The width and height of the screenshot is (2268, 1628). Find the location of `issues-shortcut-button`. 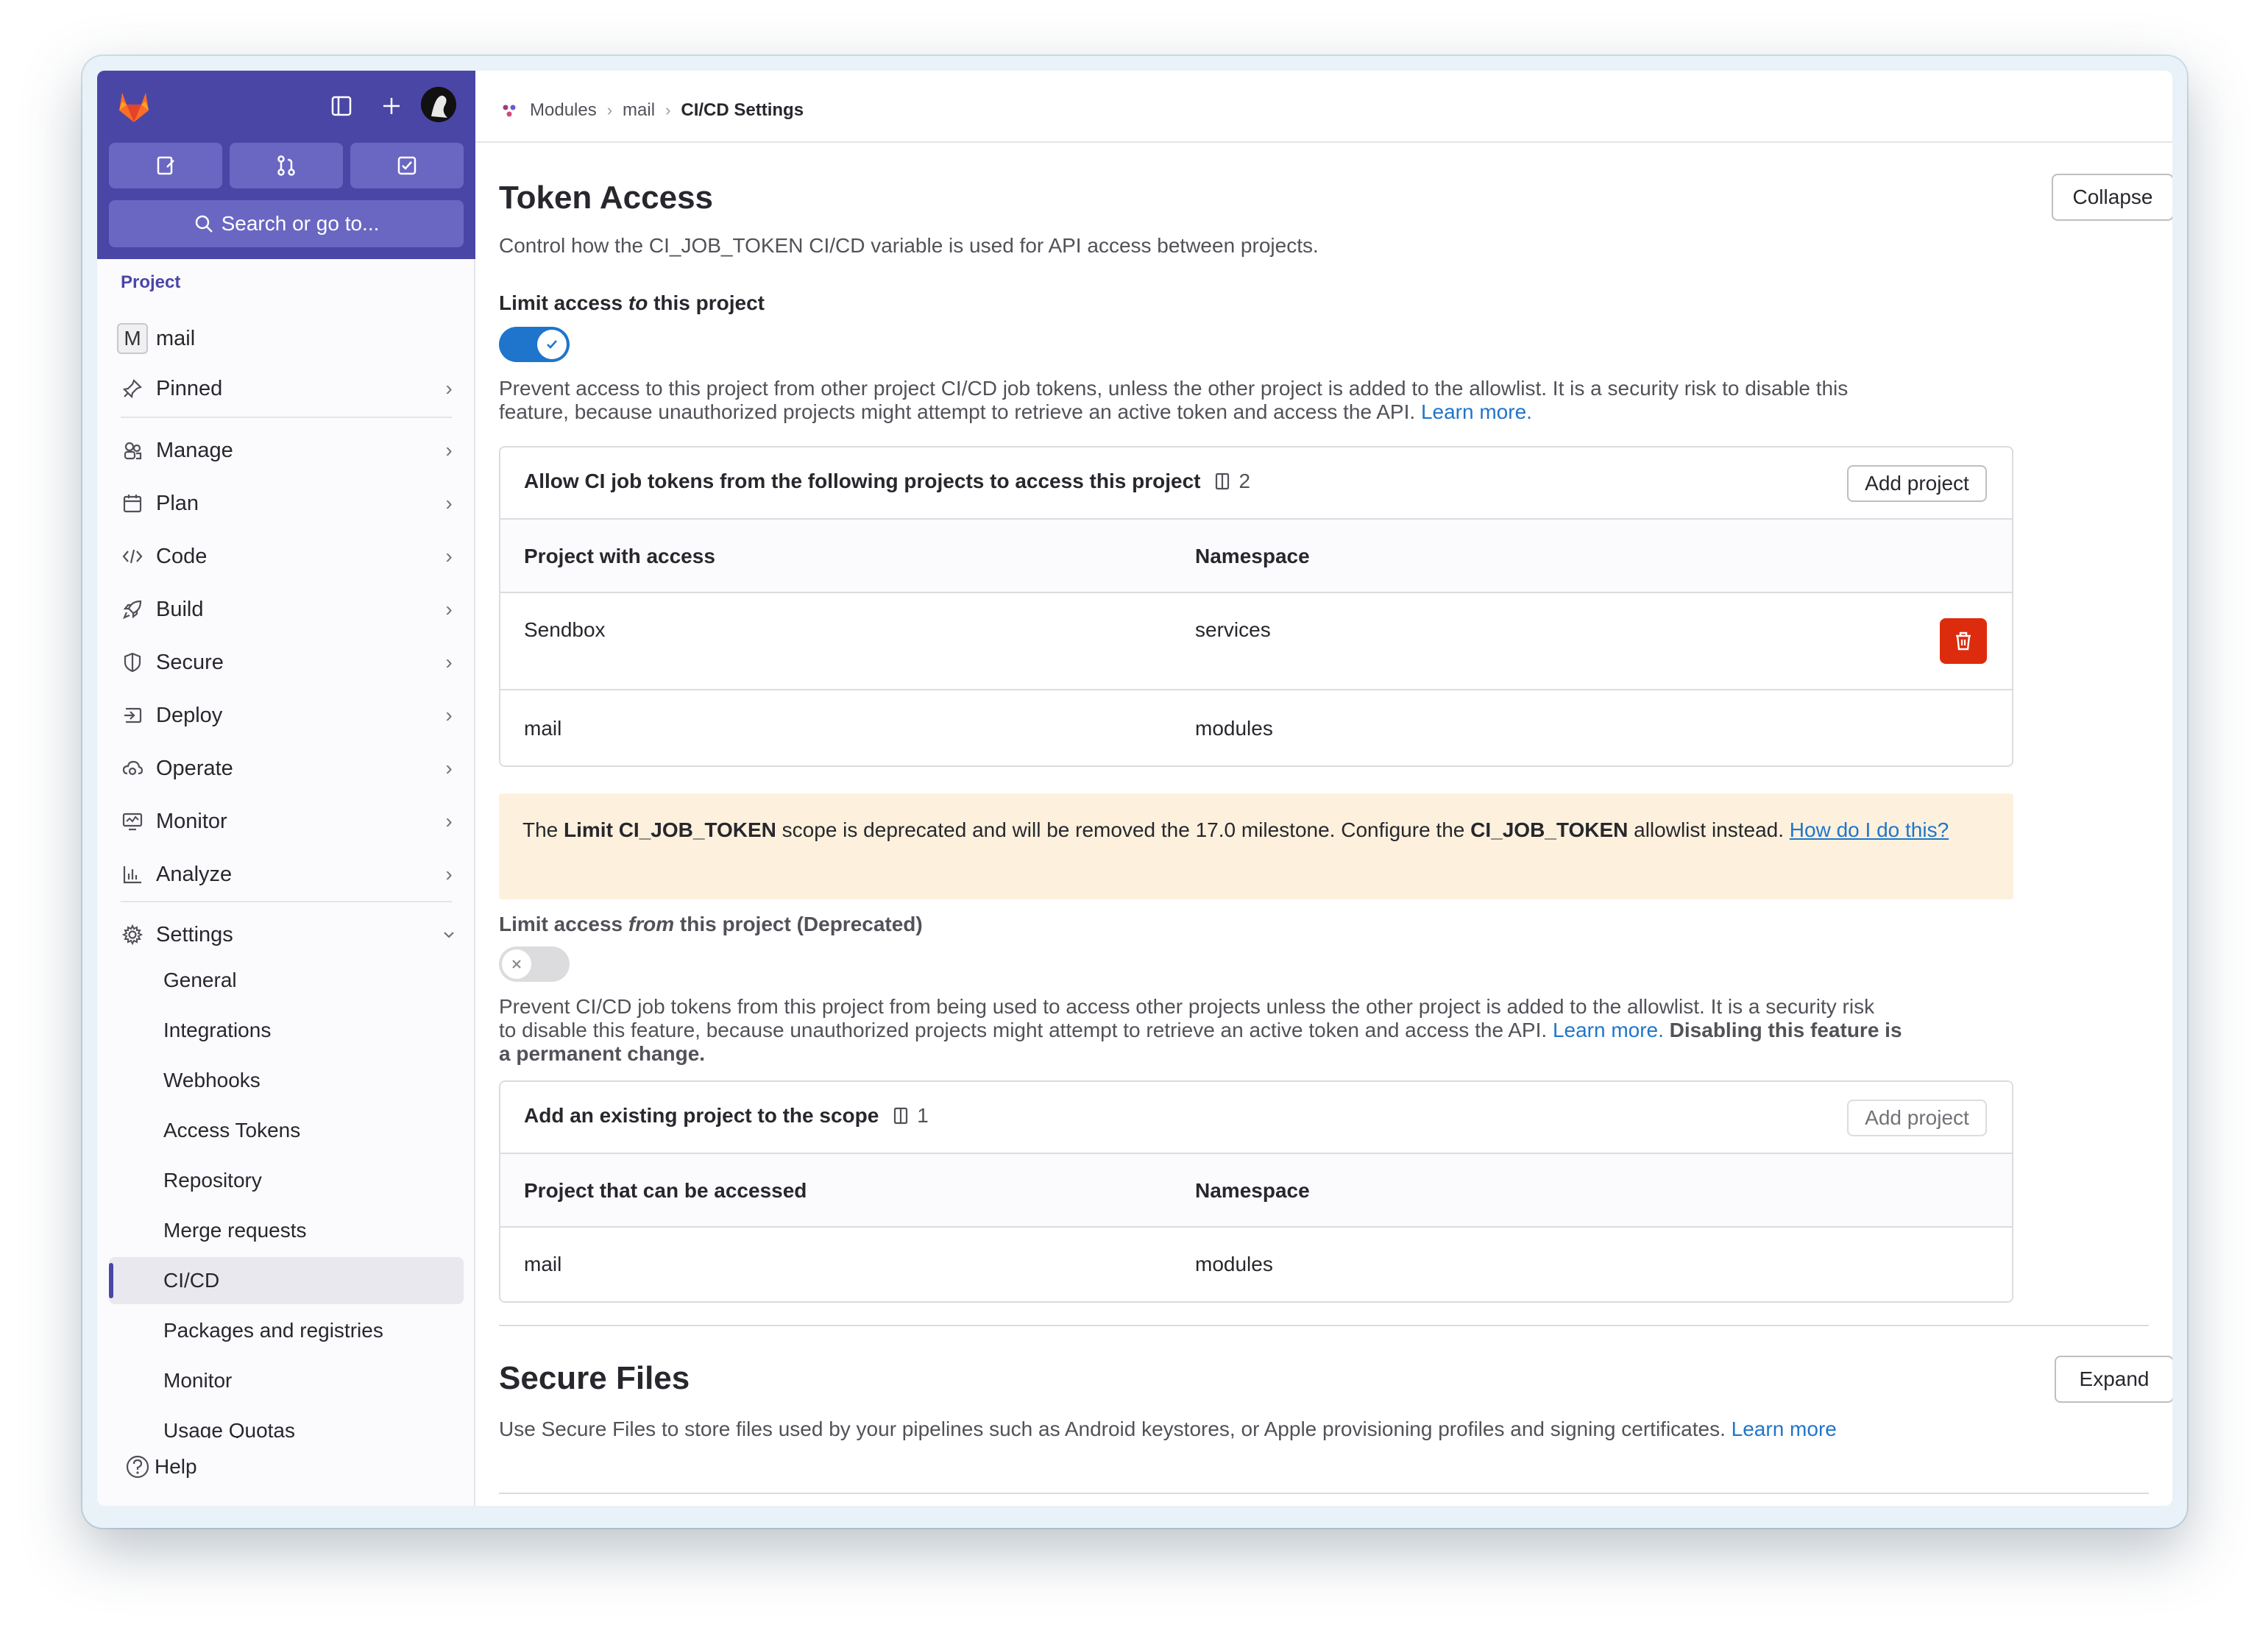

issues-shortcut-button is located at coordinates (165, 165).